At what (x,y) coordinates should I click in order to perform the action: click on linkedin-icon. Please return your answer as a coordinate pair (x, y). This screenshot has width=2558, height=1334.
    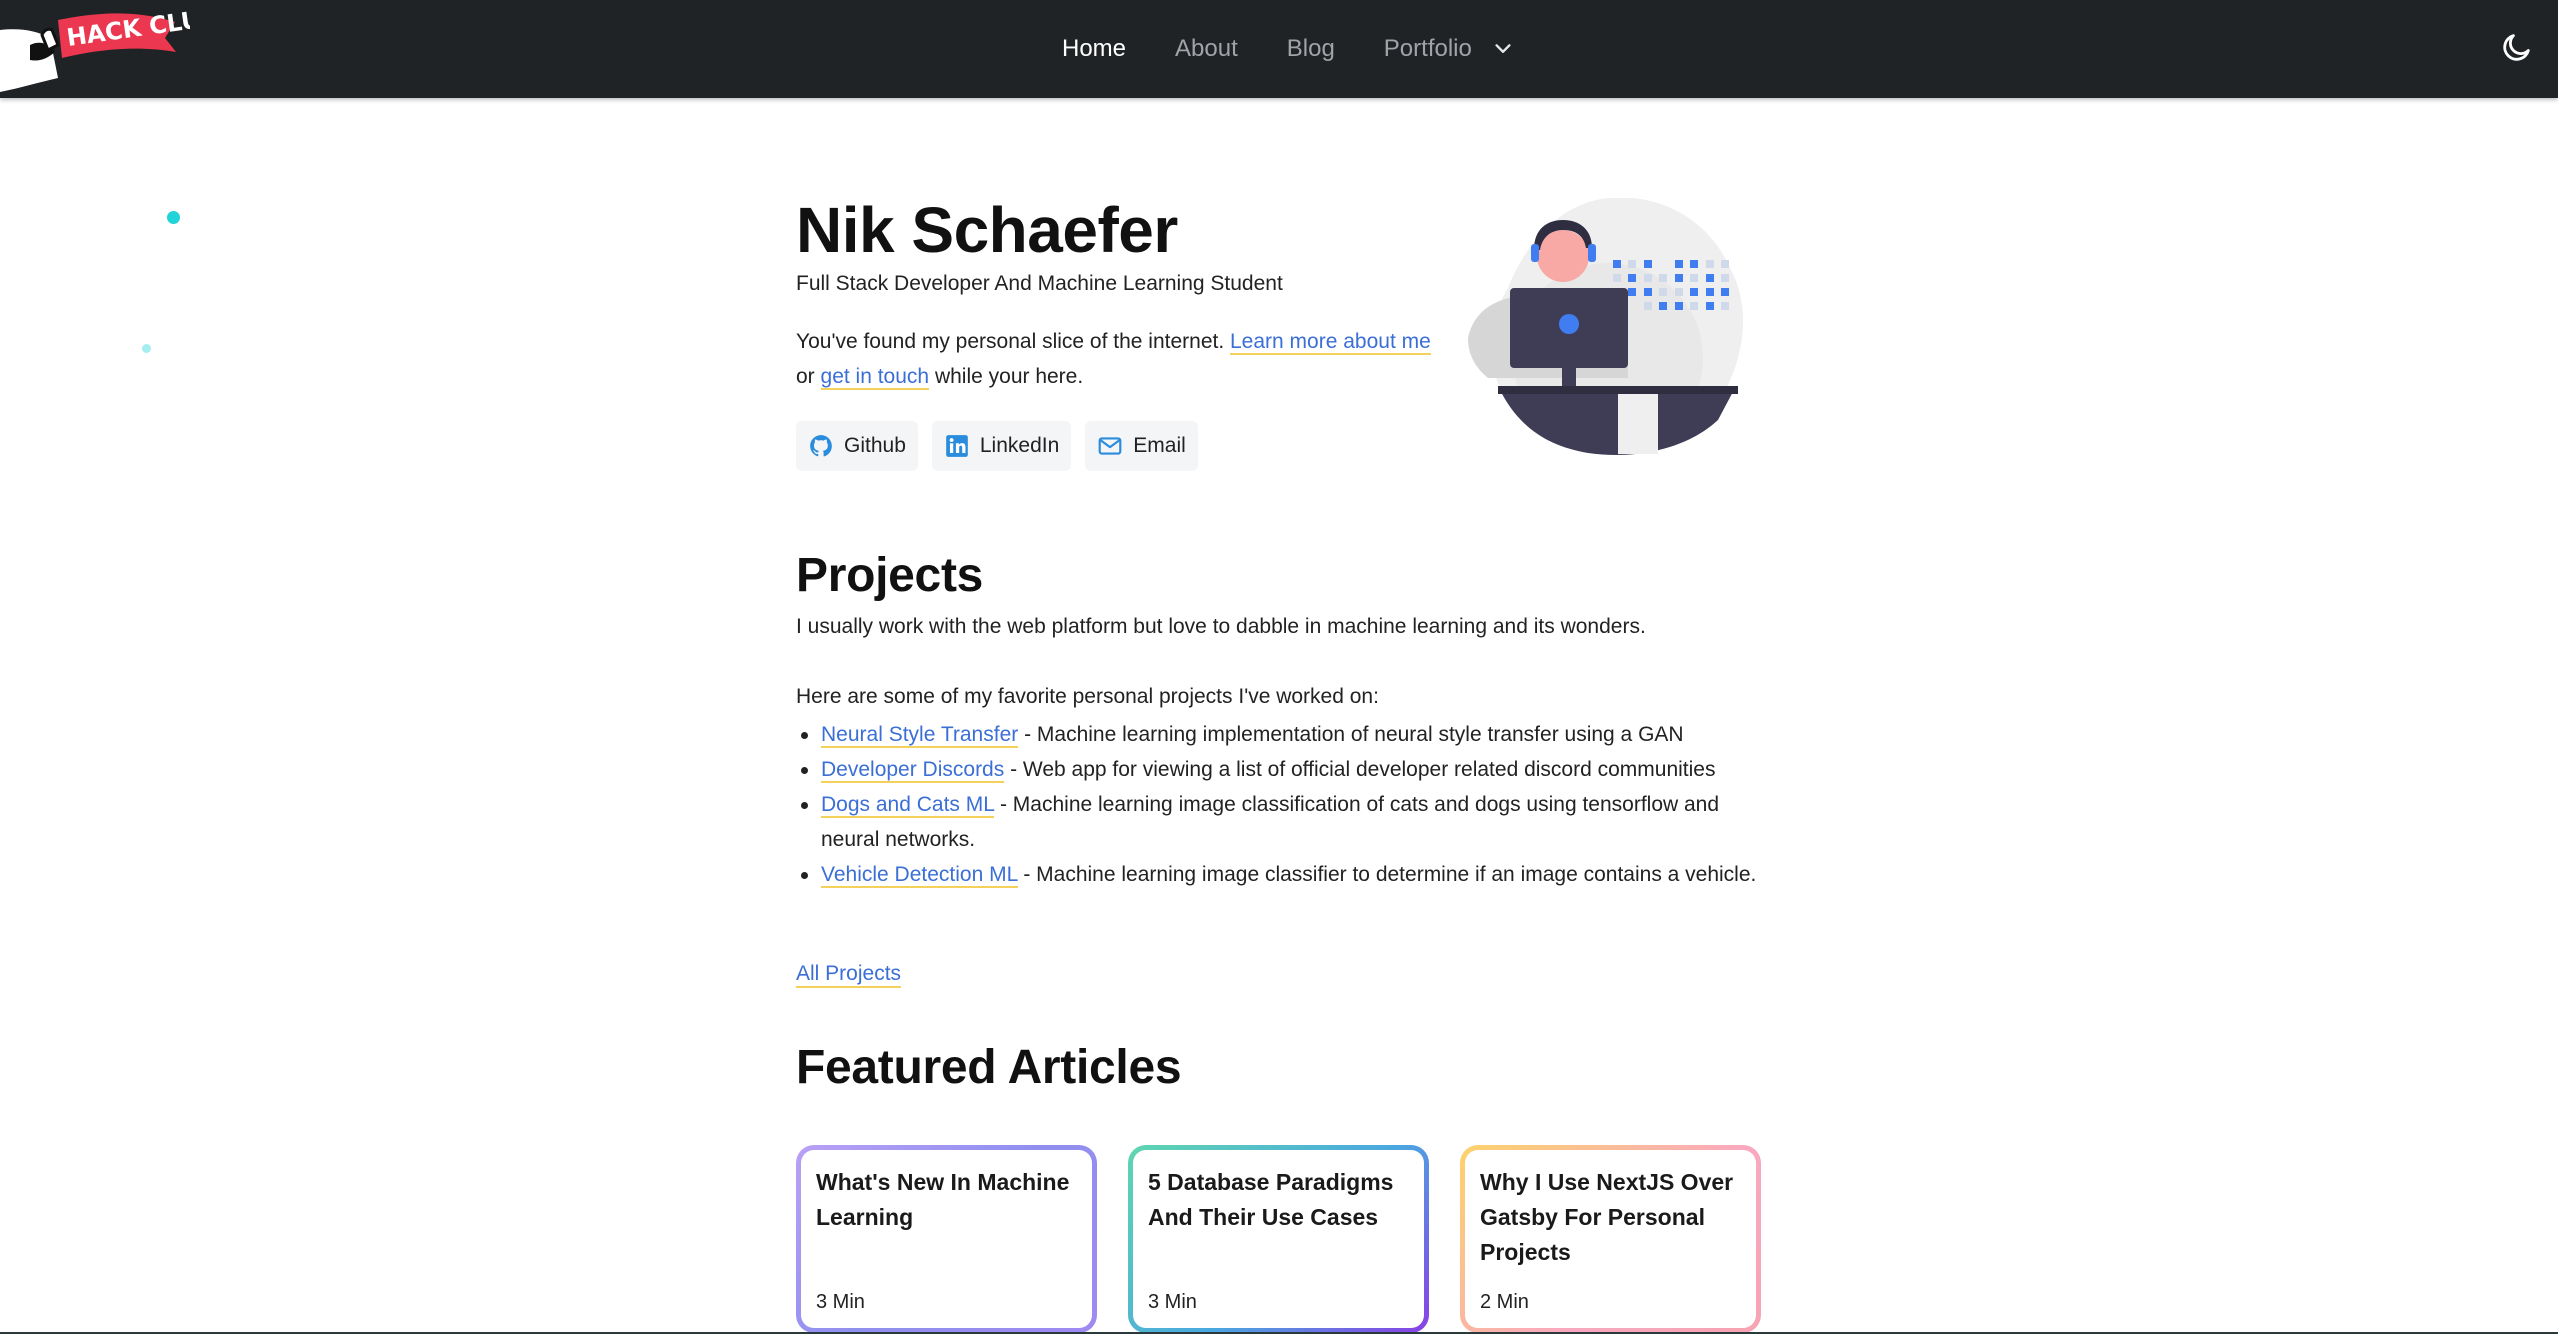
    Looking at the image, I should click on (957, 446).